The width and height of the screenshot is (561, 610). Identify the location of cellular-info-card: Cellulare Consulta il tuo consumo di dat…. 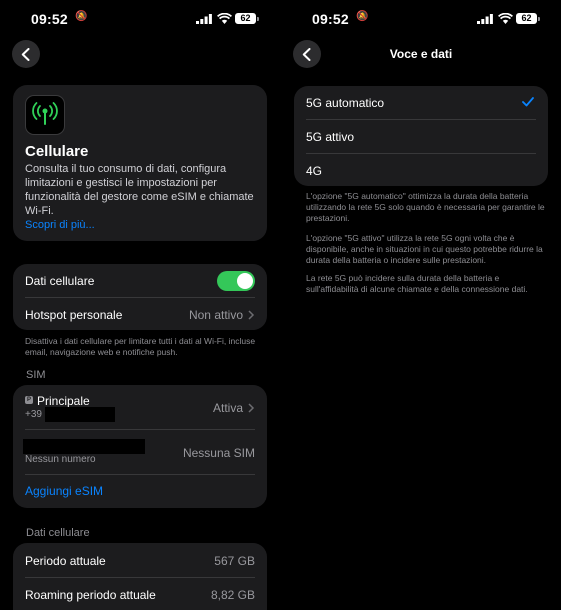
(140, 163).